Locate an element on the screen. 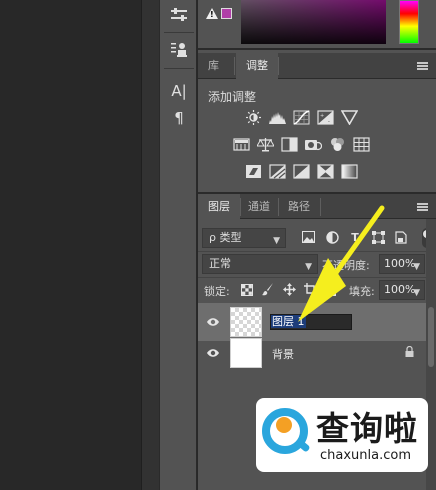 Image resolution: width=436 pixels, height=490 pixels. layers-panel-menu-icon is located at coordinates (422, 207).